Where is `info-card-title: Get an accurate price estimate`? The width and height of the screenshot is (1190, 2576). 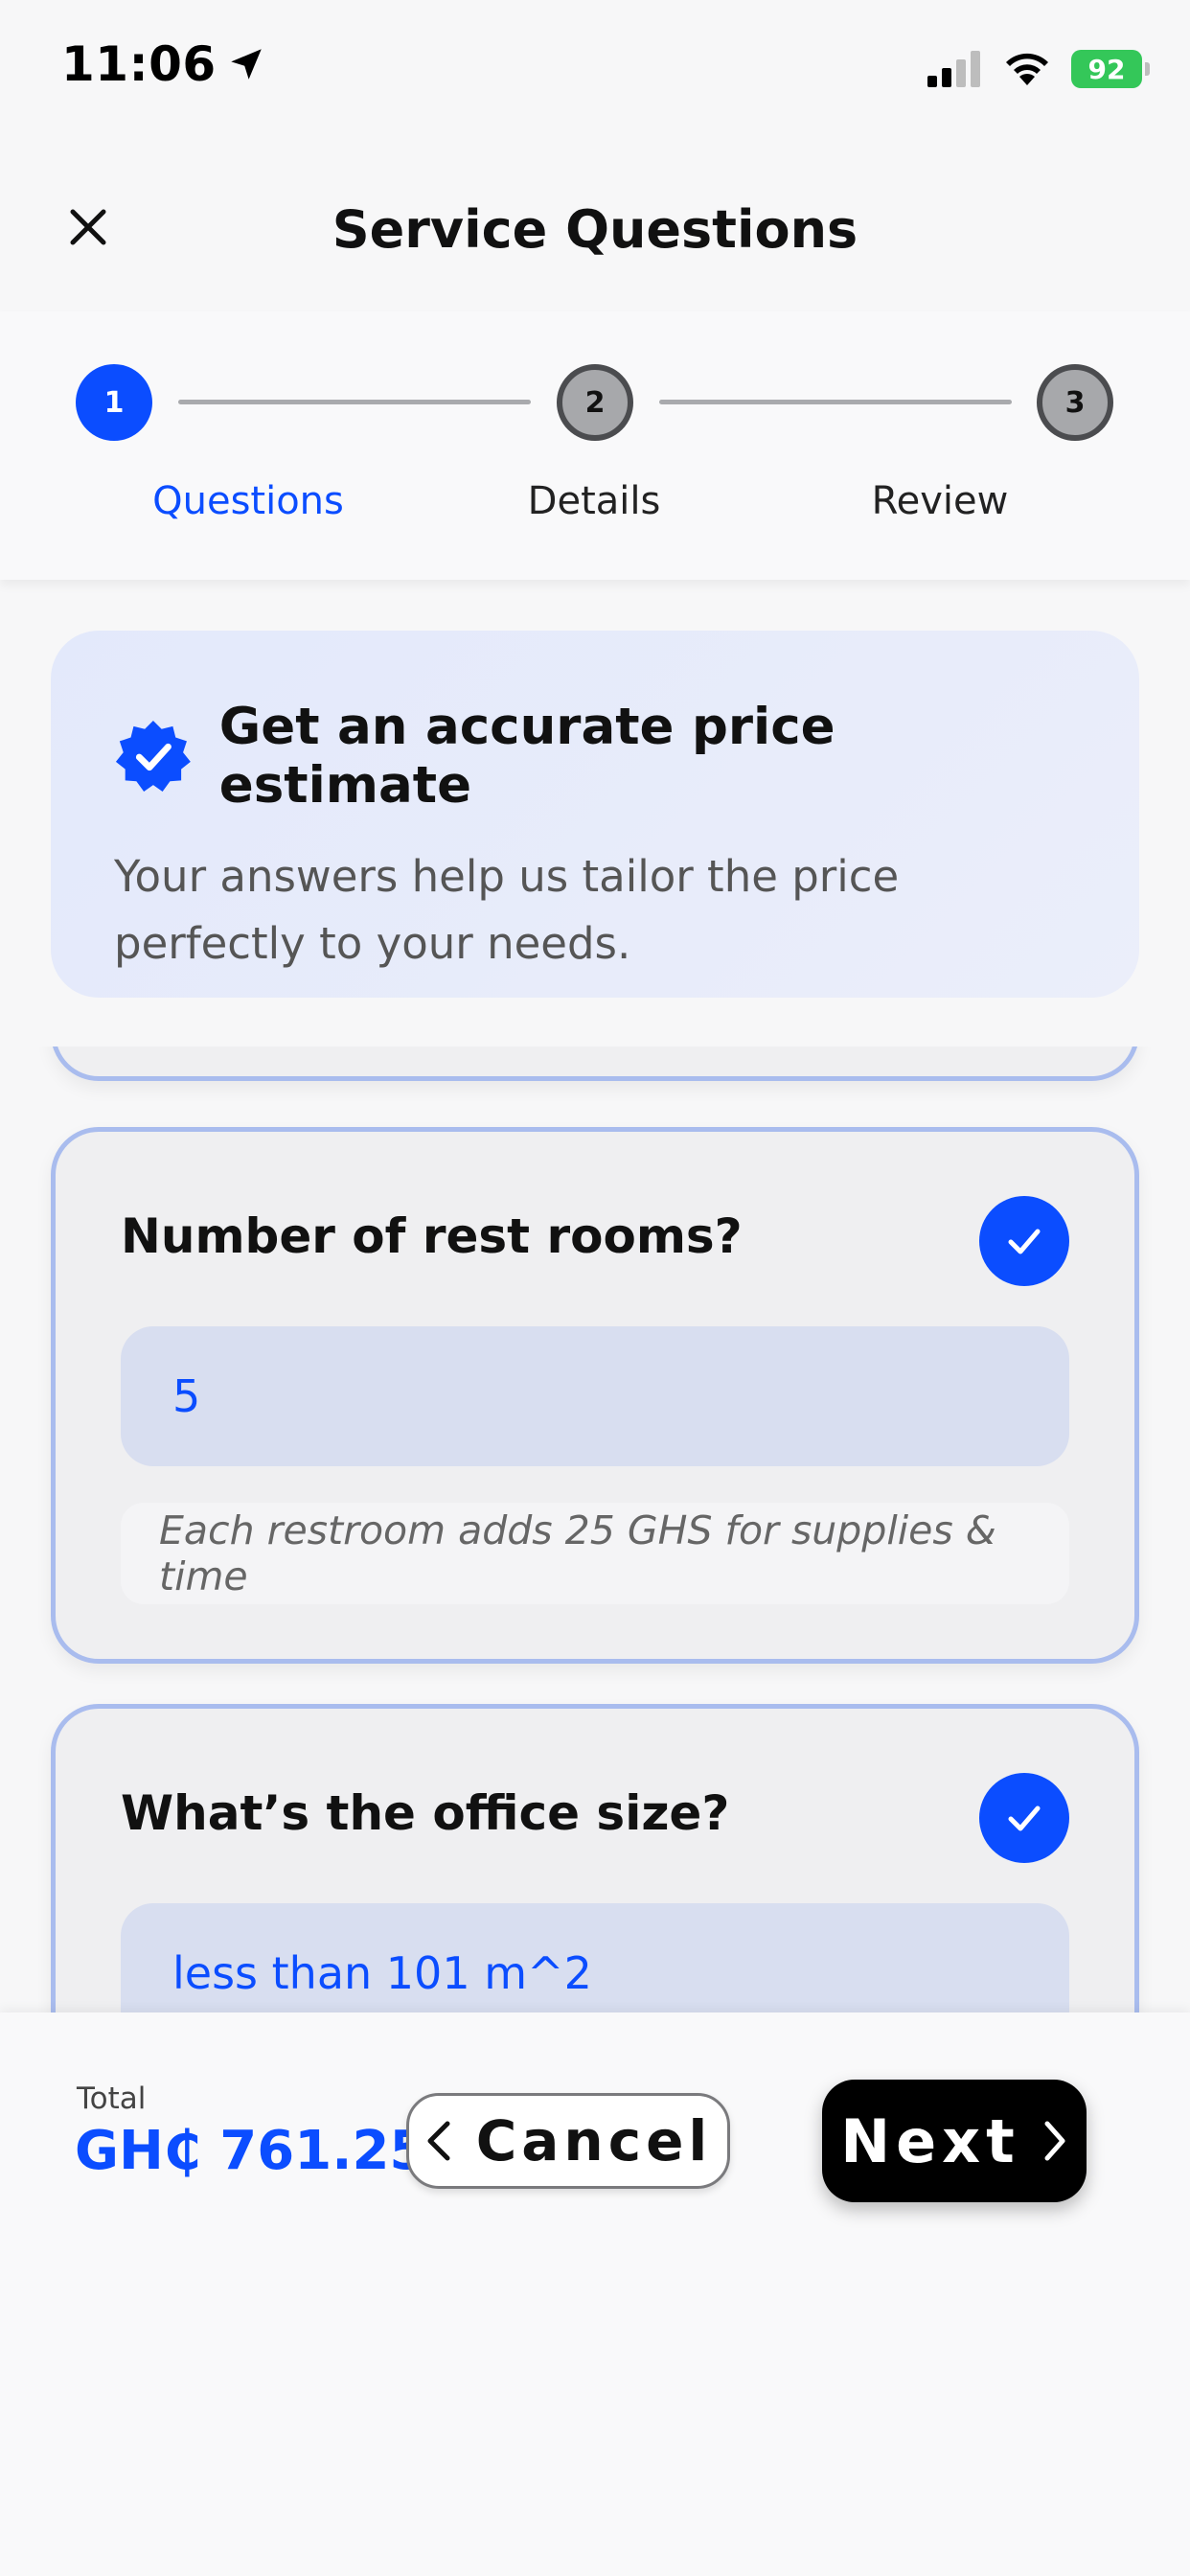 info-card-title: Get an accurate price estimate is located at coordinates (527, 757).